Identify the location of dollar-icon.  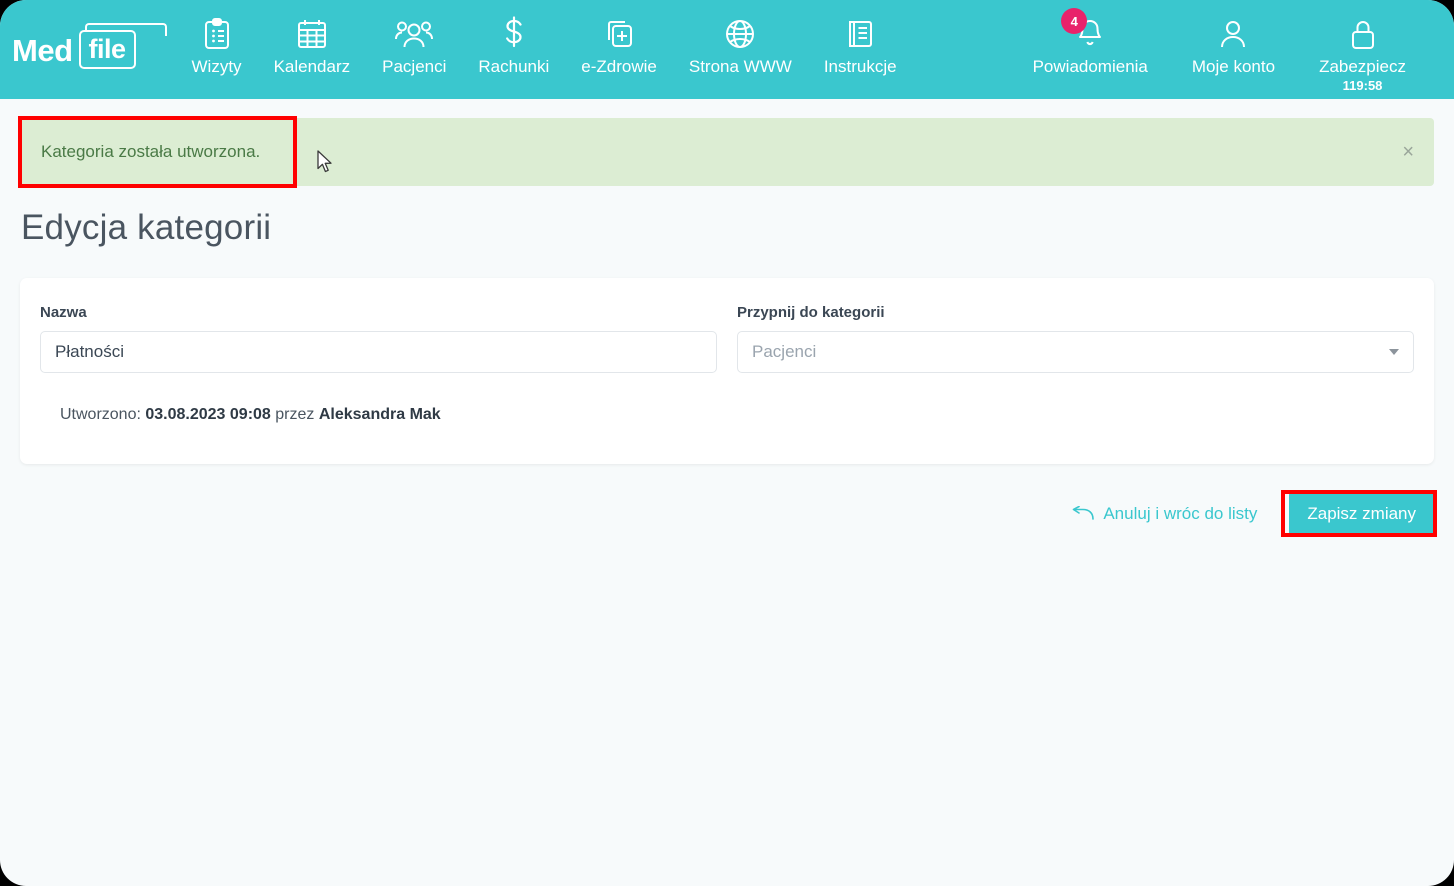
(514, 34).